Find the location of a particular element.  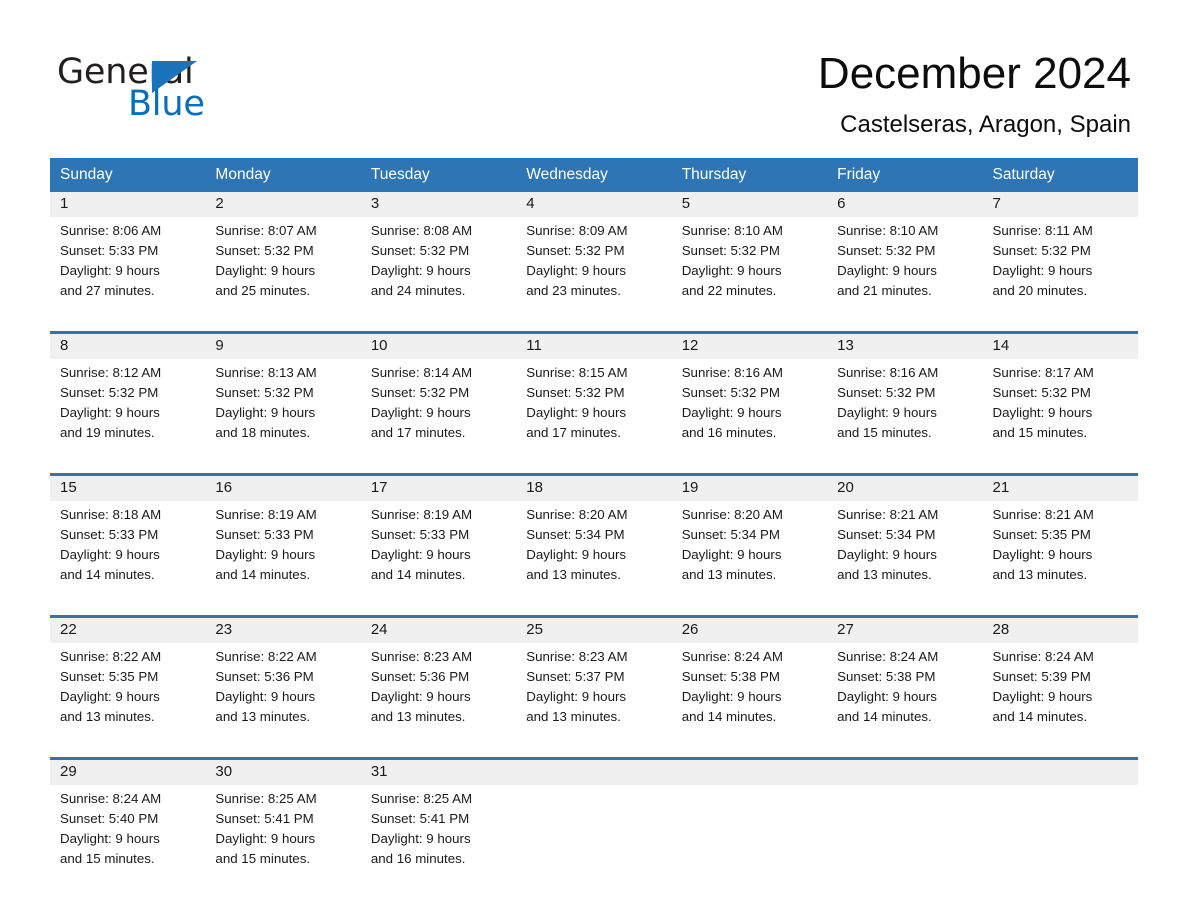

day-number: 30 is located at coordinates (283, 771).